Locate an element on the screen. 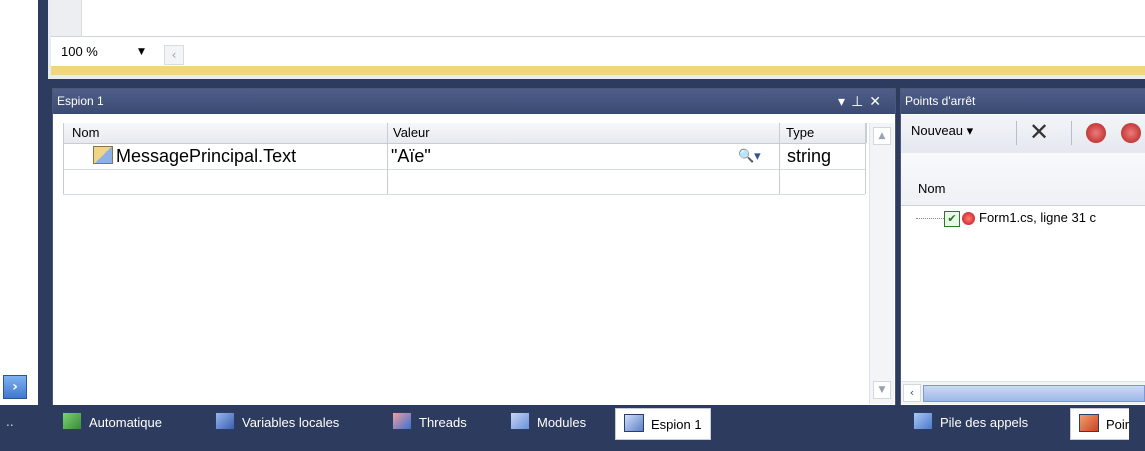 This screenshot has height=451, width=1145. breakpoints-pane-title-bar: Points d'arrêt is located at coordinates (1023, 101).